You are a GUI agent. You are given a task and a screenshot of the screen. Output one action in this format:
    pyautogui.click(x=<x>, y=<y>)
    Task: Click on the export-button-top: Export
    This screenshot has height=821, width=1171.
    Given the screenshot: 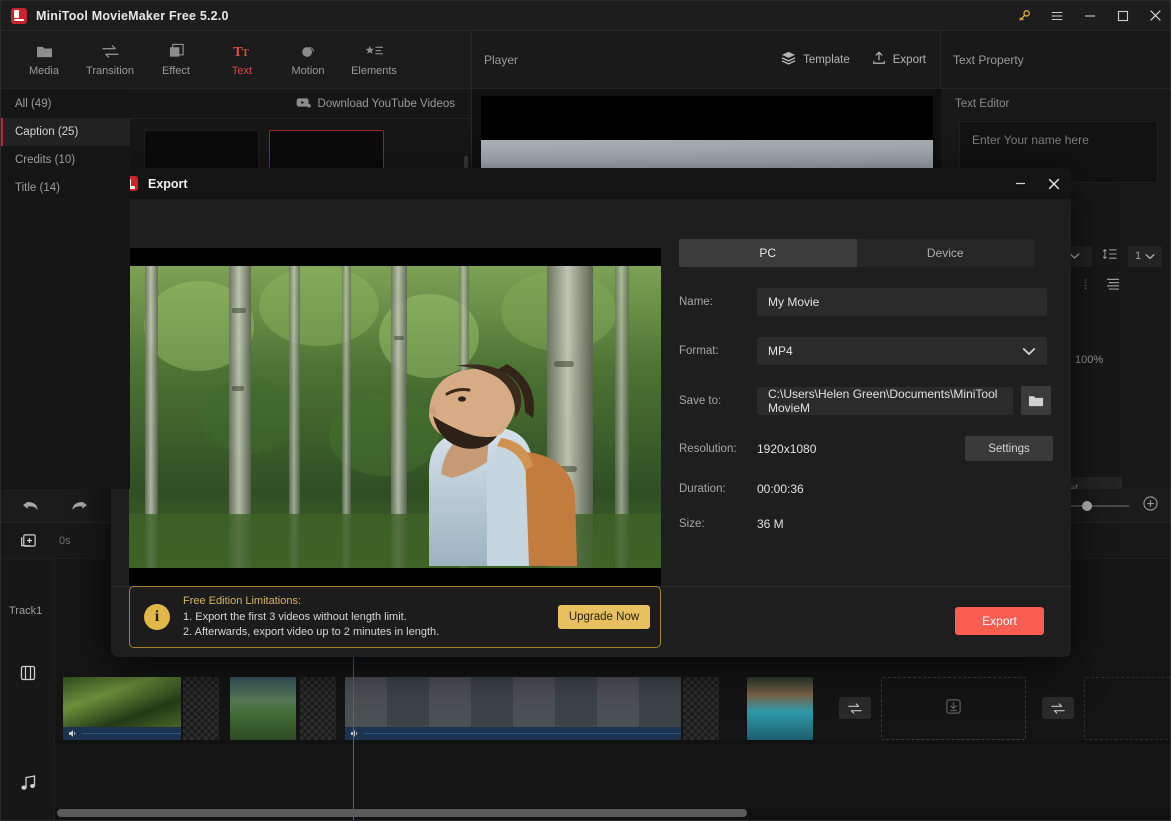 What is the action you would take?
    pyautogui.click(x=899, y=59)
    